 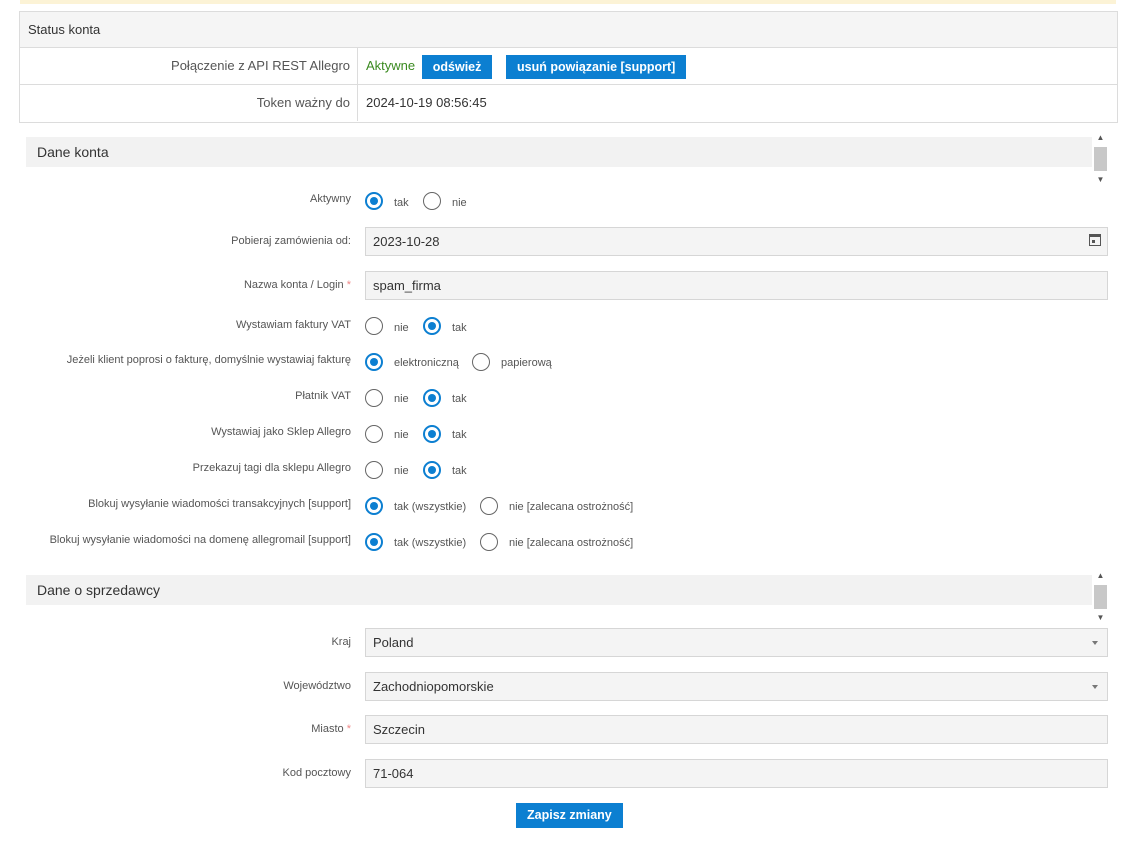 I want to click on block-domain-no-label: nie [zalecana ostrożność], so click(x=571, y=543).